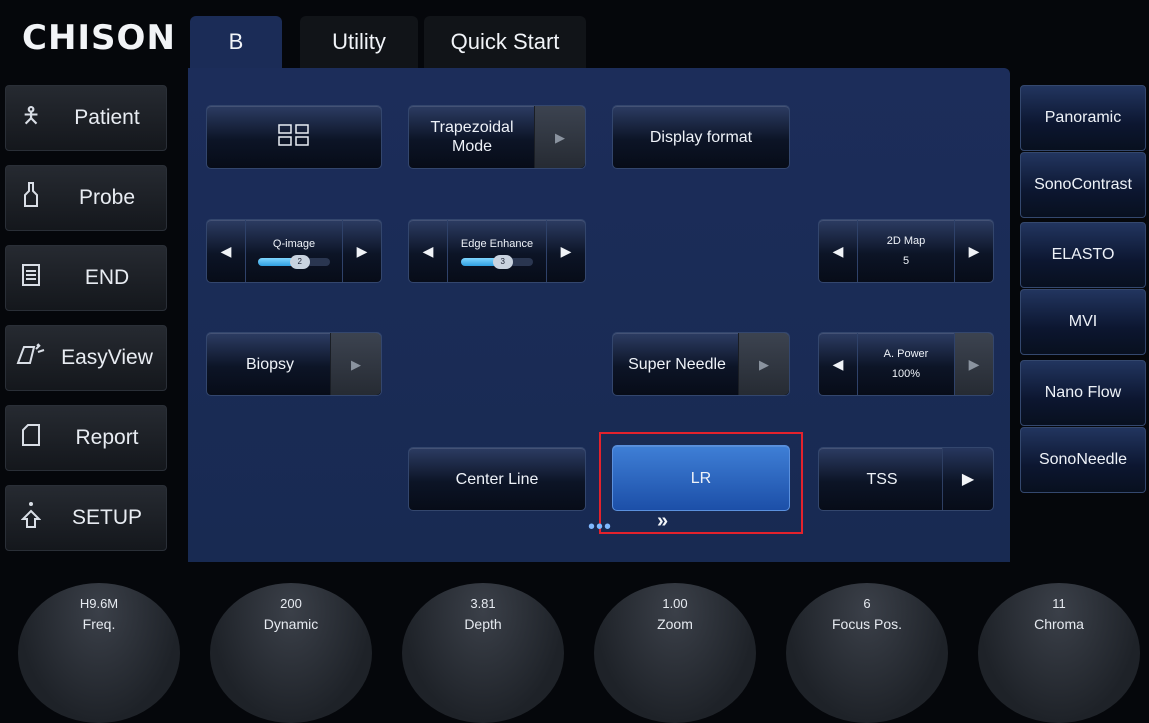  What do you see at coordinates (906, 374) in the screenshot?
I see `a-power-value: 100%` at bounding box center [906, 374].